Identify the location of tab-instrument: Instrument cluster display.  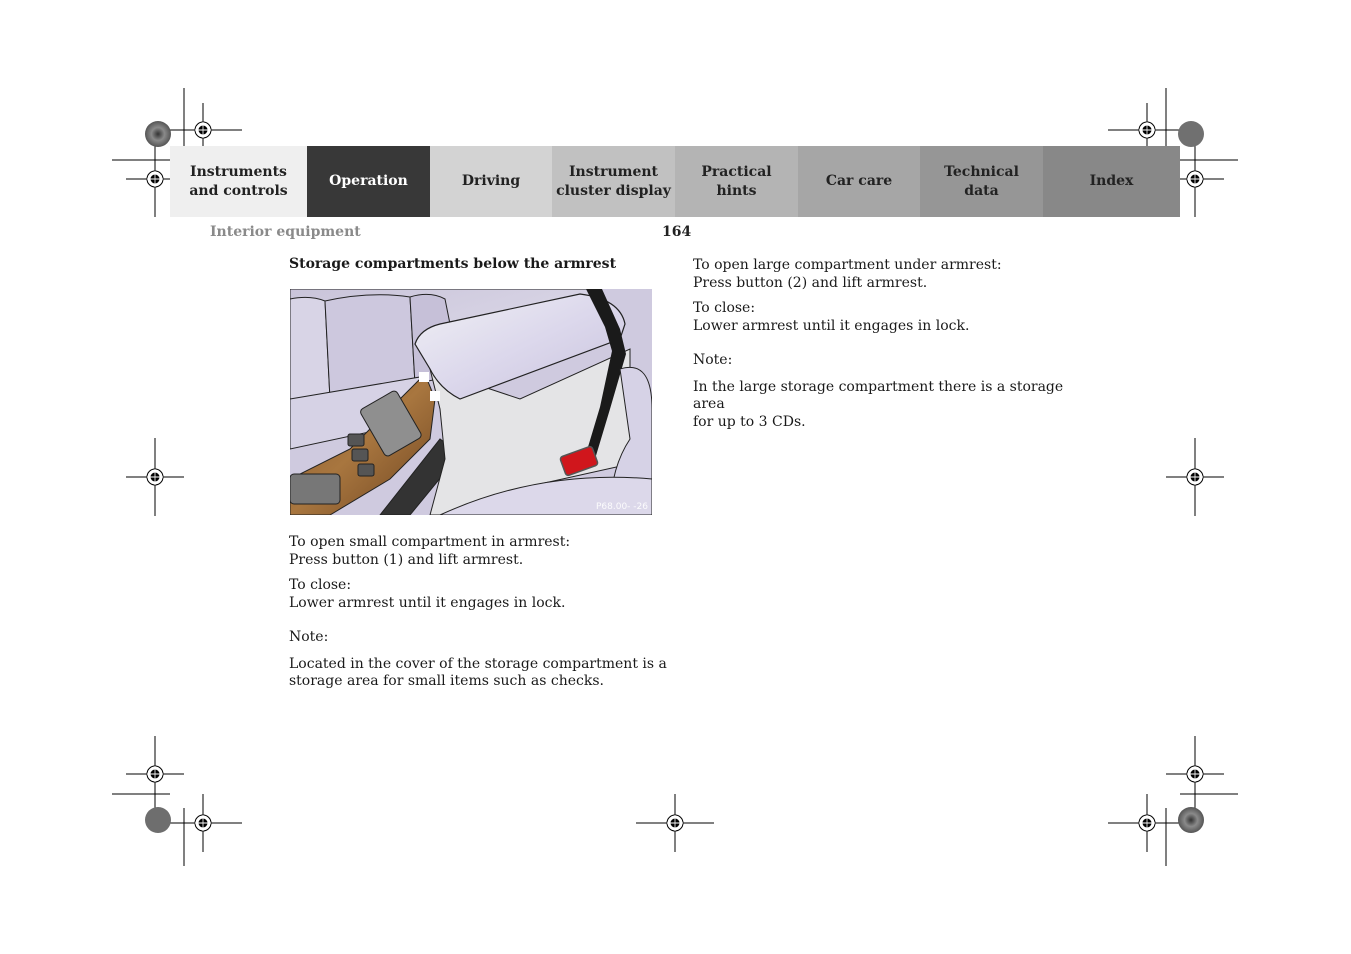
(613, 181).